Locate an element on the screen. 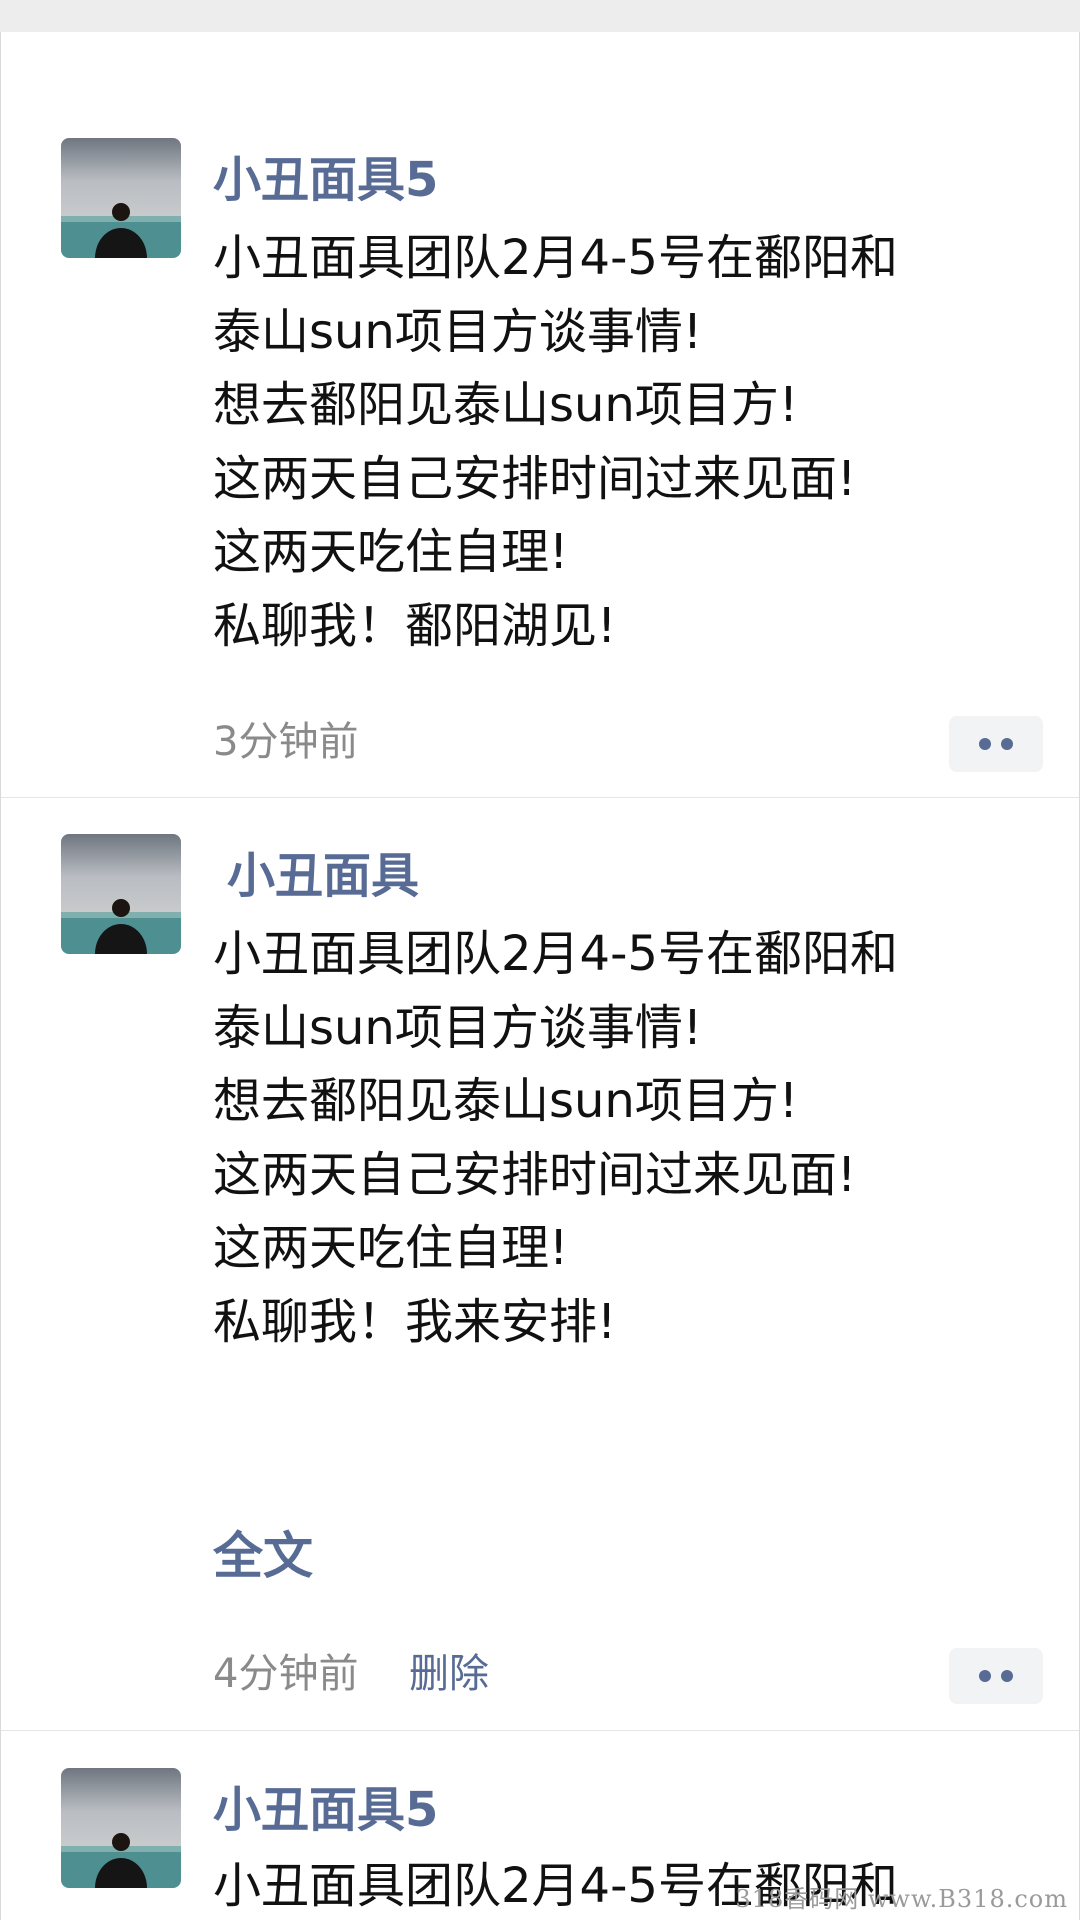  post-time: 4分钟前 is located at coordinates (286, 1674).